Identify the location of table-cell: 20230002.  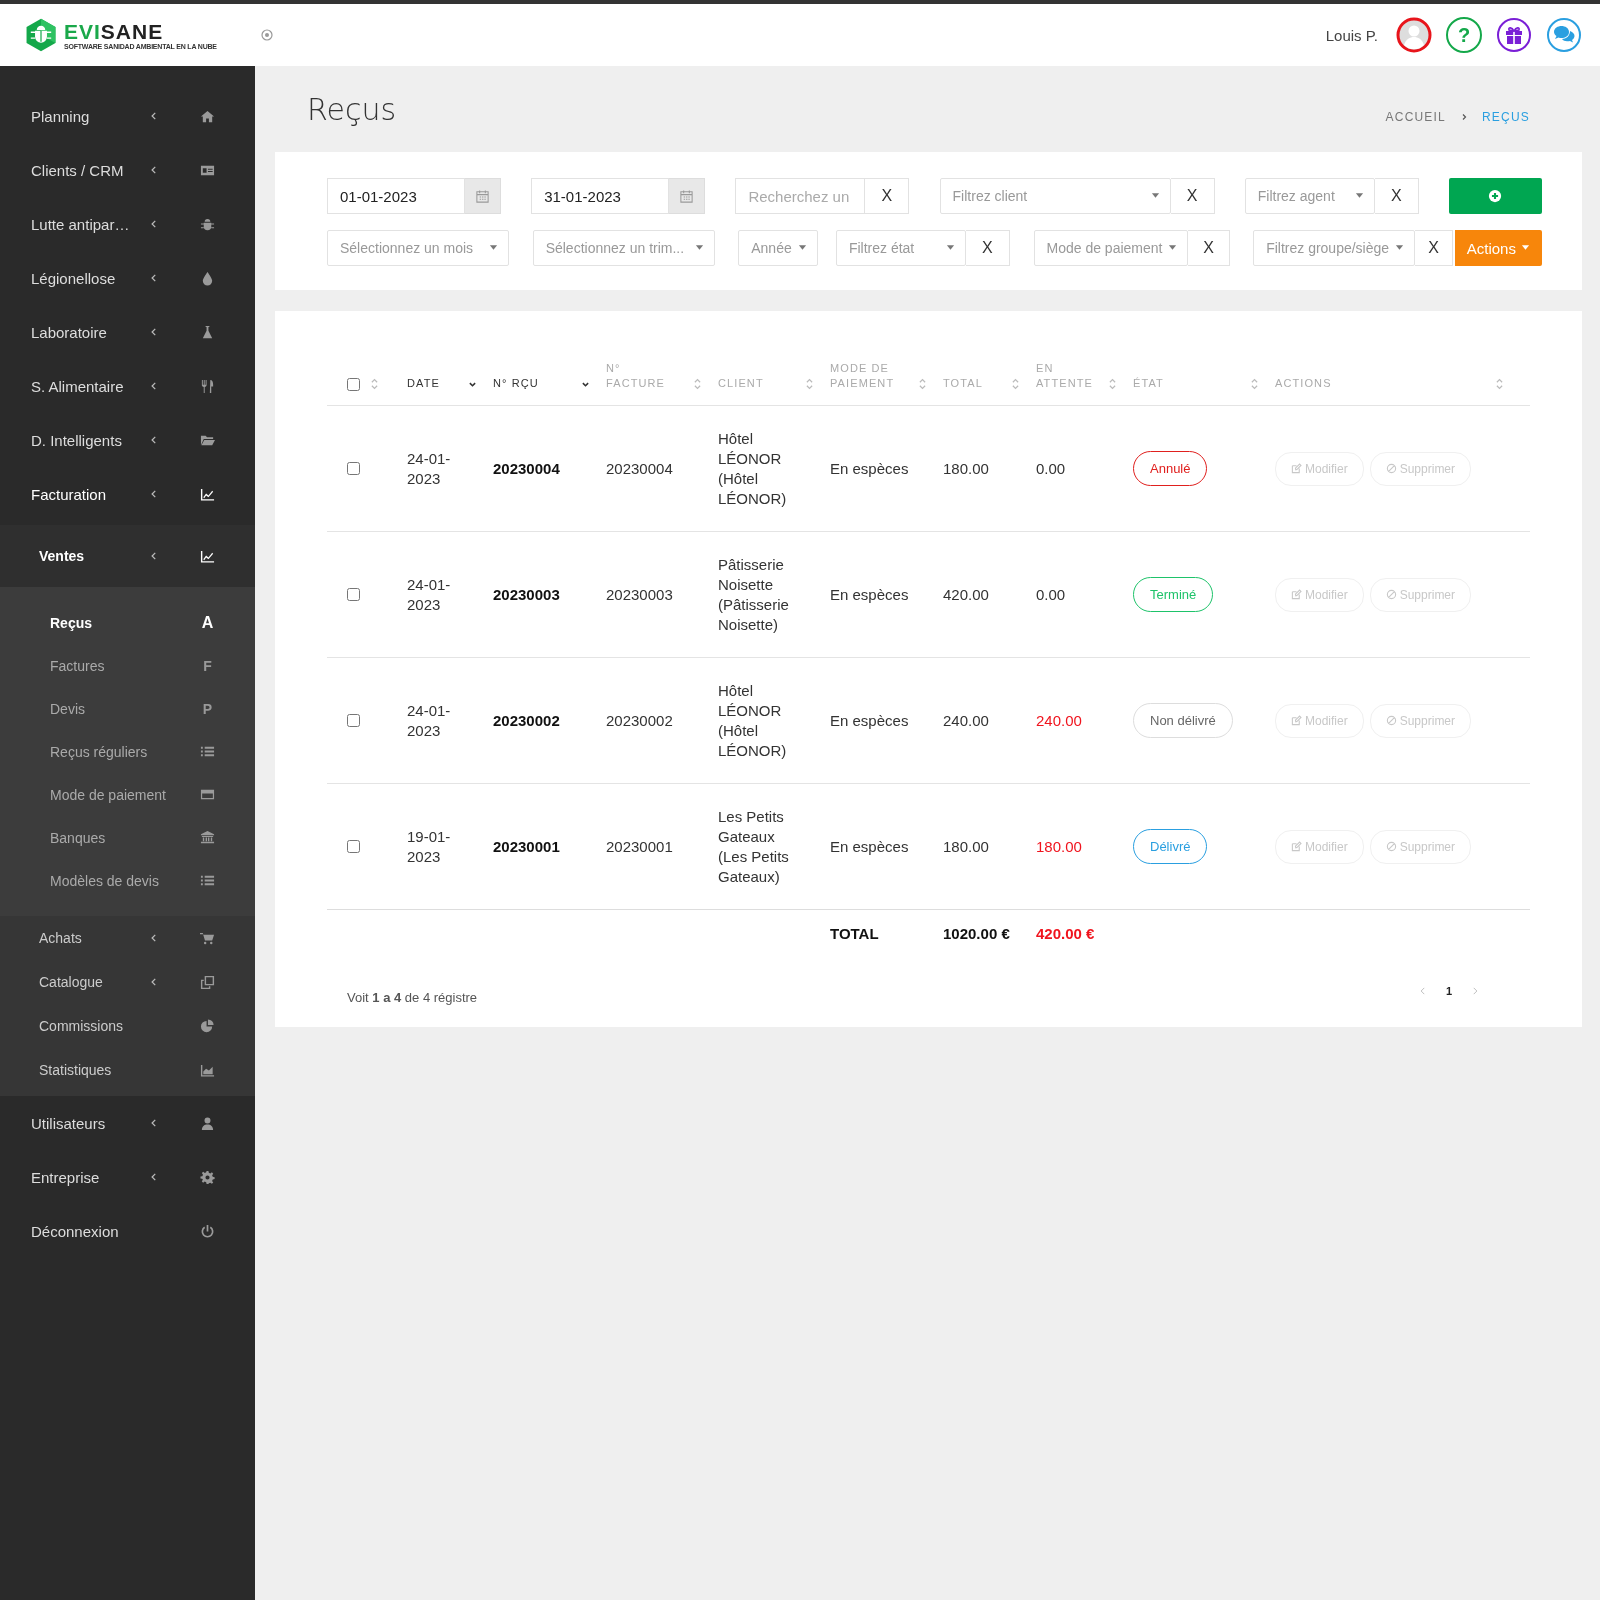
(639, 720).